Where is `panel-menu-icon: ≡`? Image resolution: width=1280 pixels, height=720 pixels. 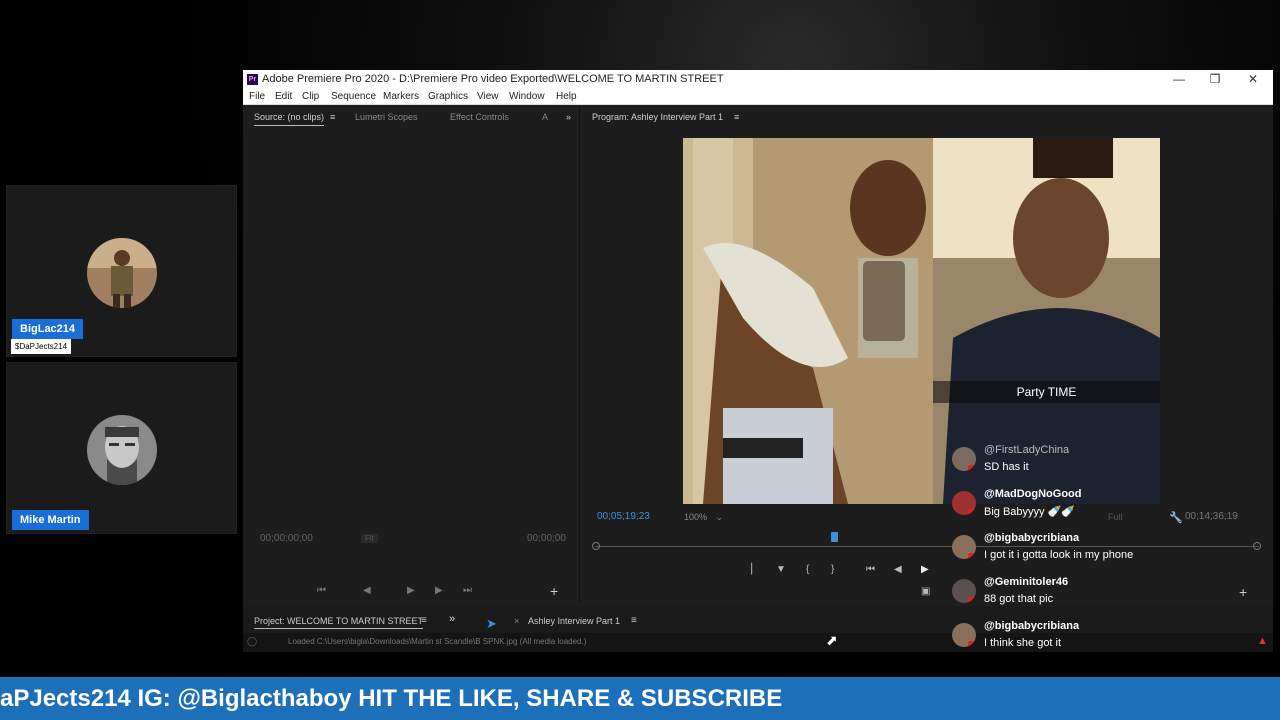 panel-menu-icon: ≡ is located at coordinates (332, 117).